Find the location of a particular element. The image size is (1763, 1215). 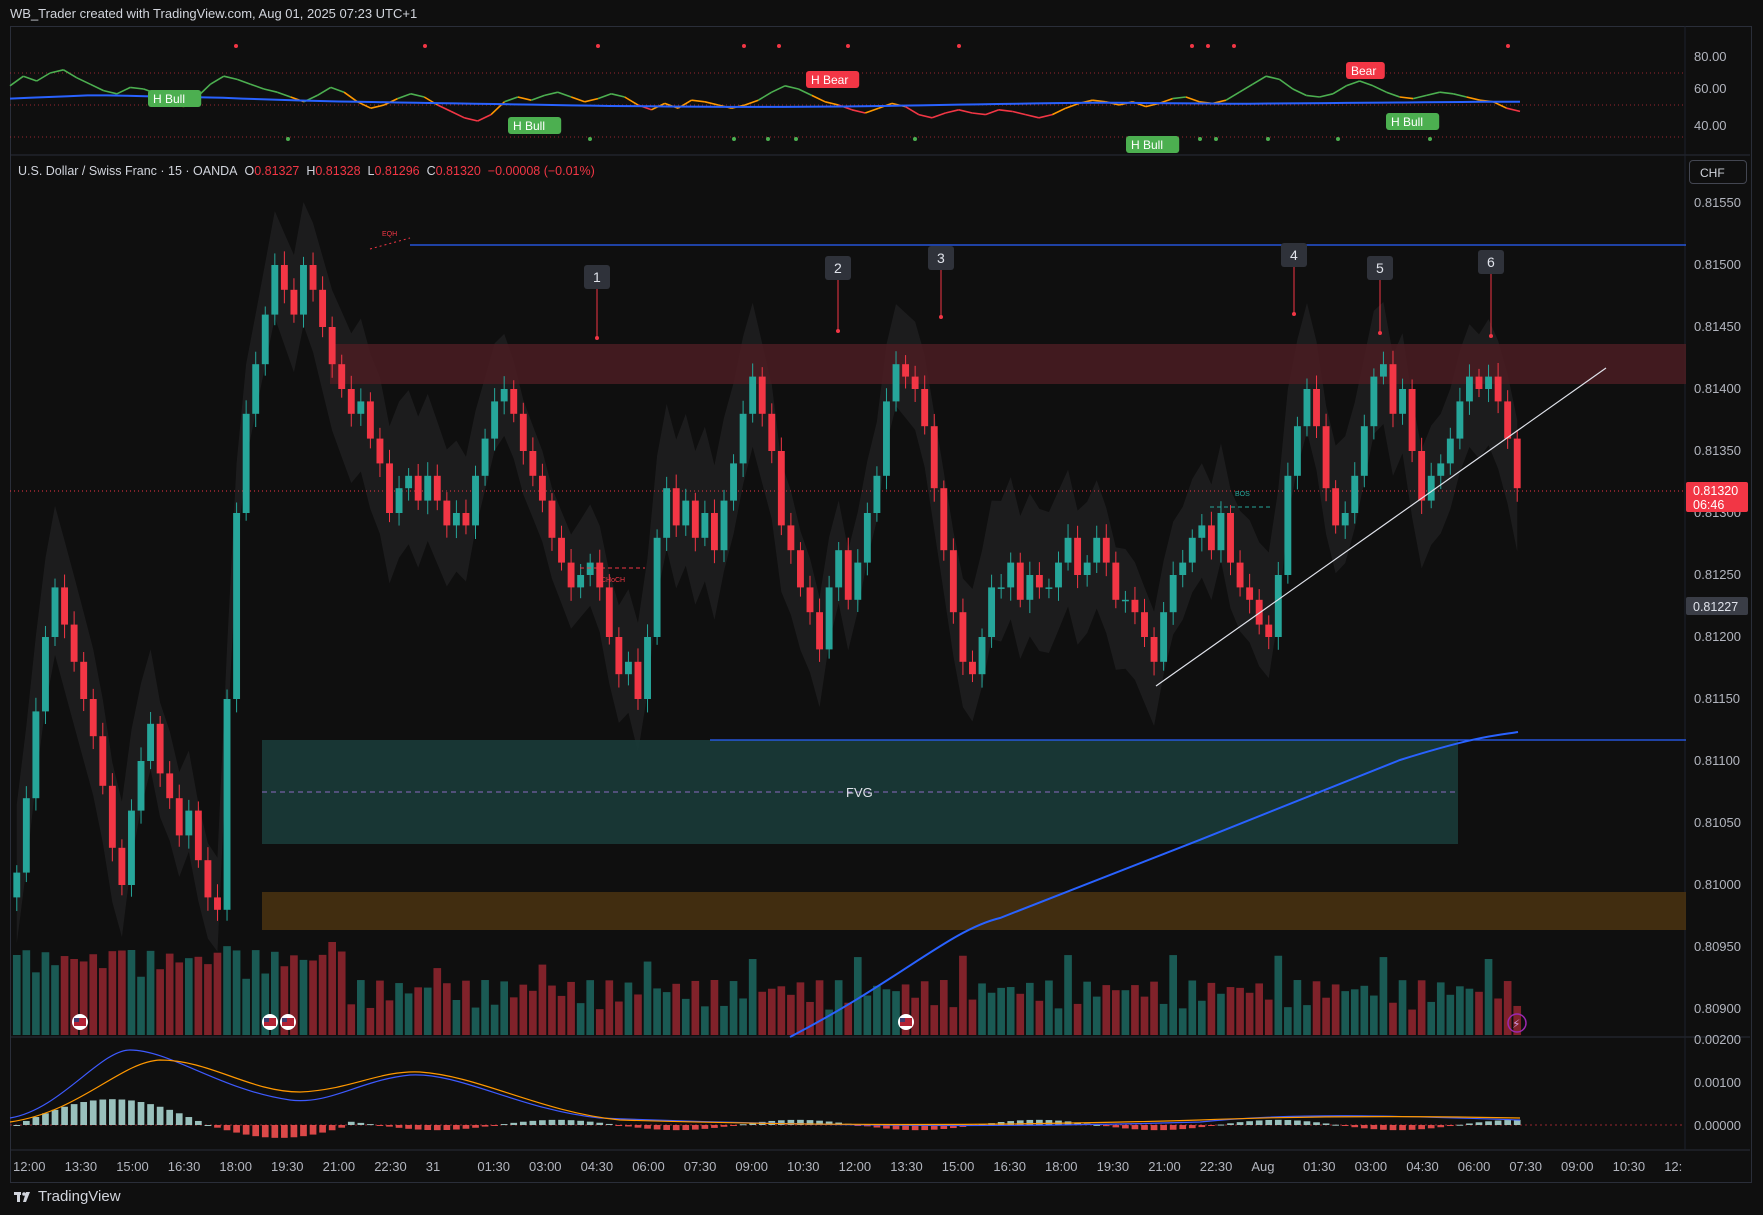

footer-brand: TradingView is located at coordinates (67, 1196).